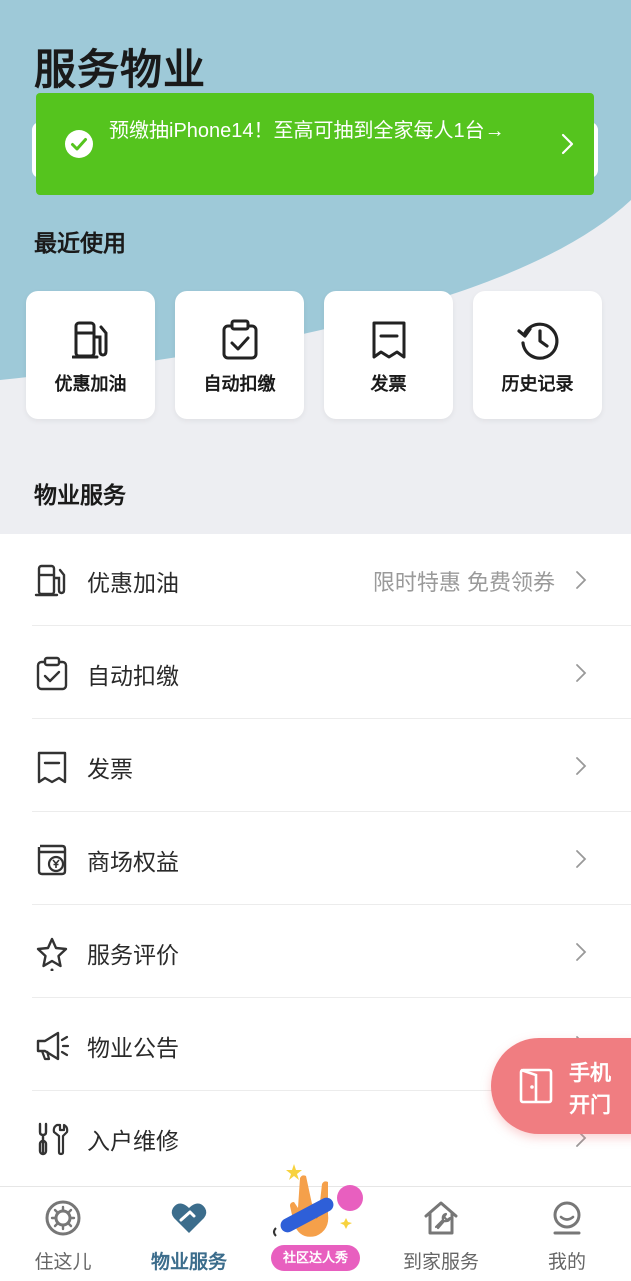 The height and width of the screenshot is (1281, 631). Describe the element at coordinates (80, 243) in the screenshot. I see `recent-section-title: 最近使用` at that location.